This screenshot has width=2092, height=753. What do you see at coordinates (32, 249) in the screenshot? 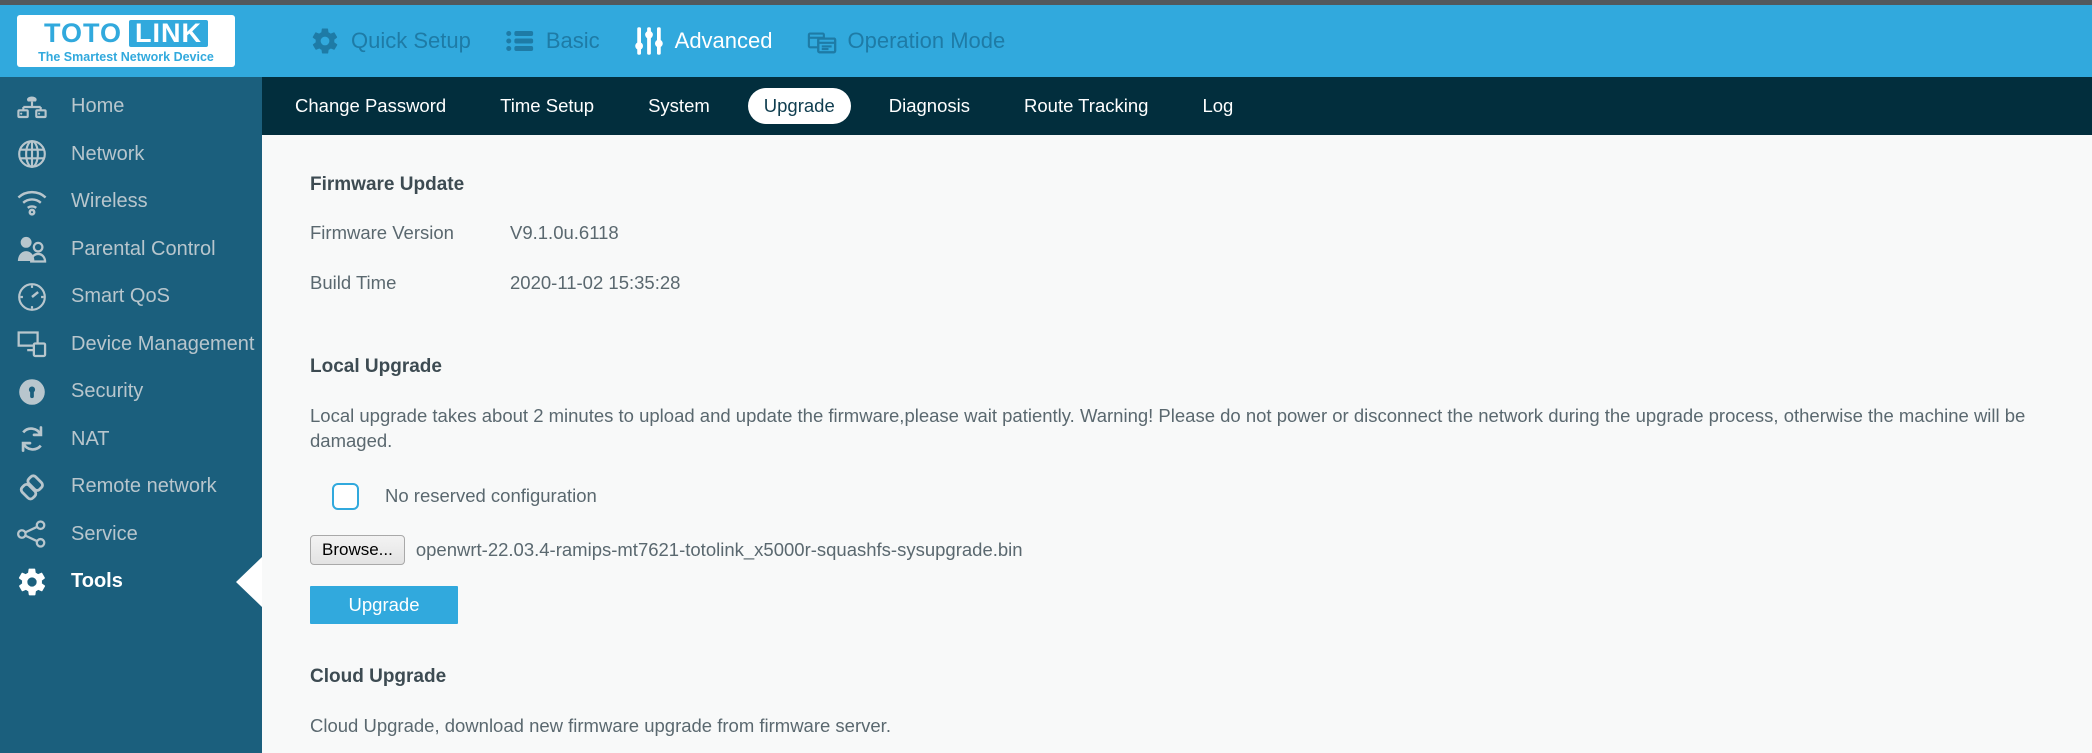
I see `people-icon` at bounding box center [32, 249].